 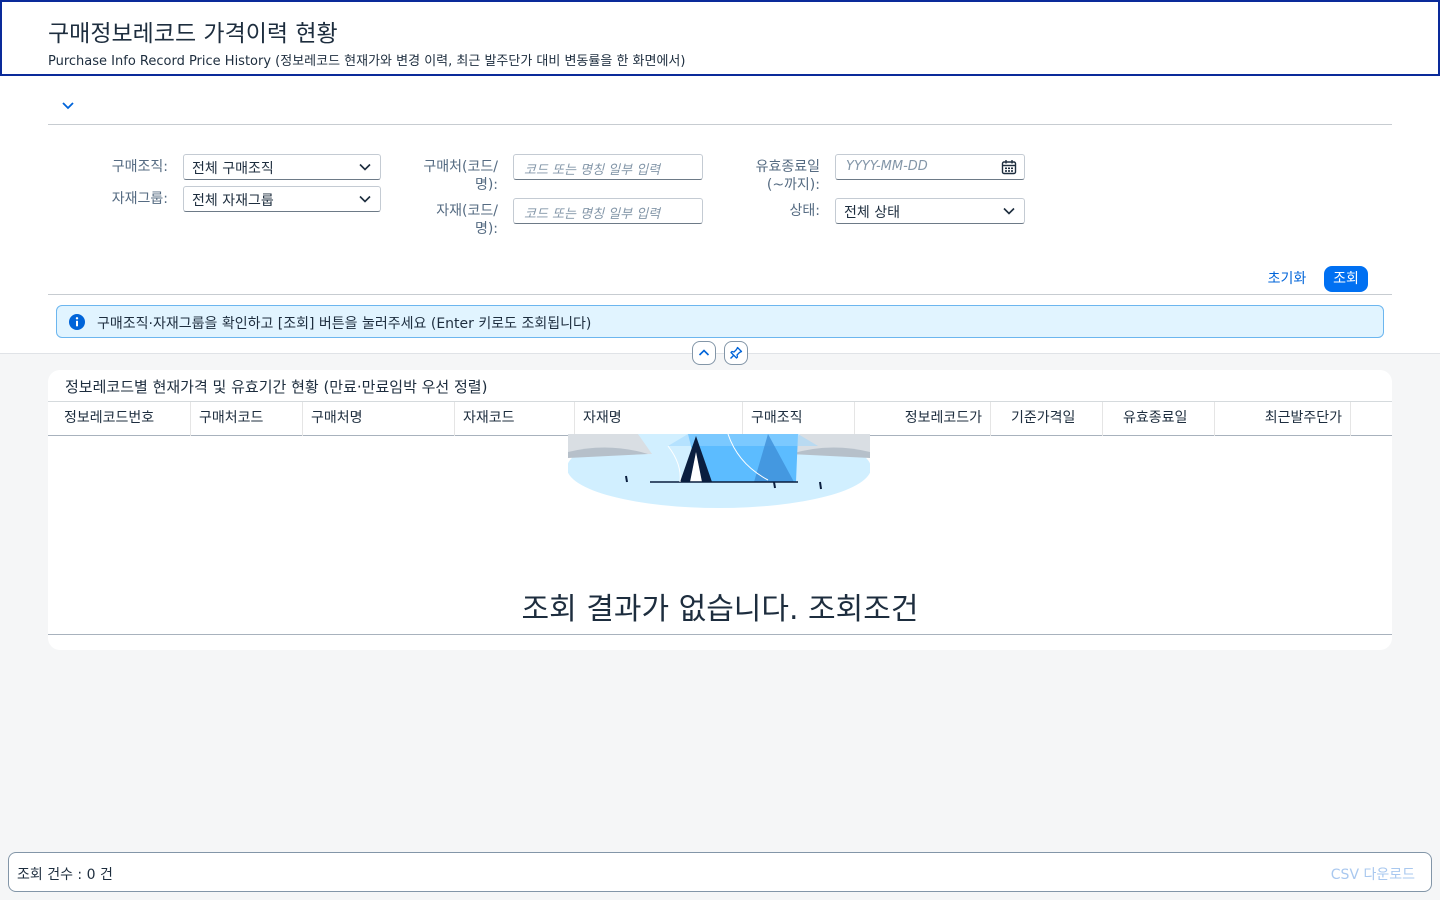 I want to click on column-header: 자재코드, so click(x=515, y=419).